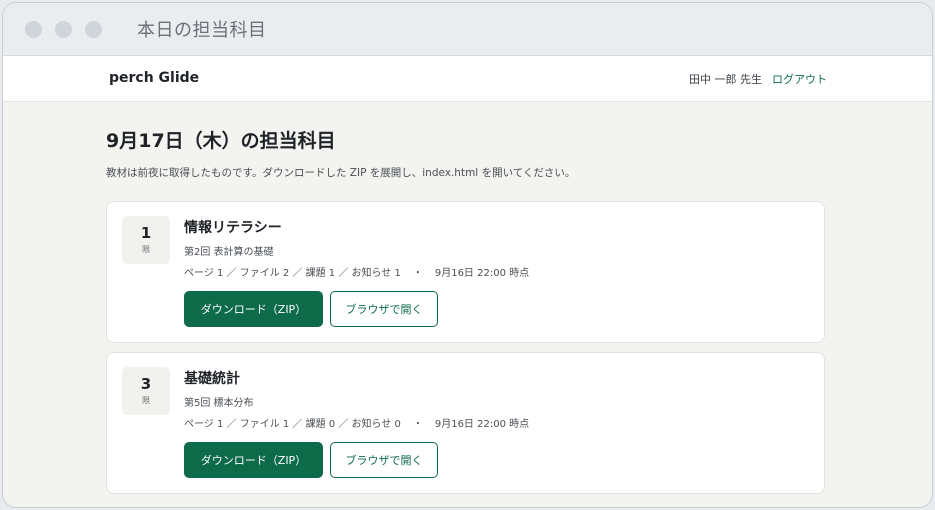 Image resolution: width=935 pixels, height=510 pixels. I want to click on page-title: 9月17日（木）の担当科目, so click(221, 141).